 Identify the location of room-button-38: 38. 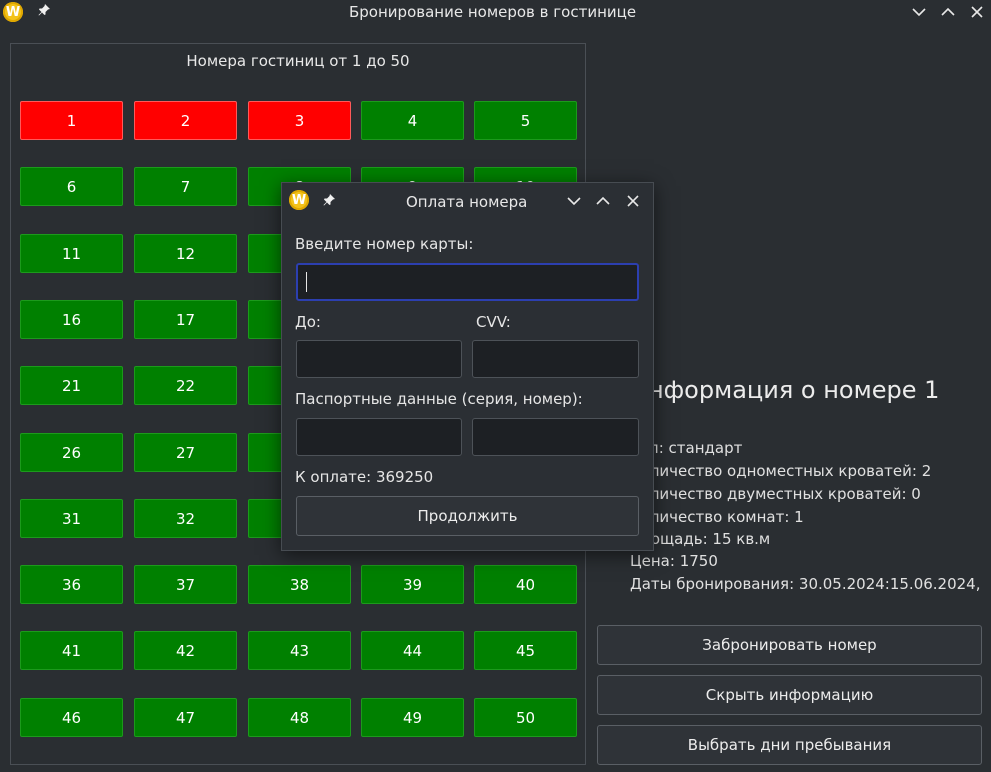
(299, 584).